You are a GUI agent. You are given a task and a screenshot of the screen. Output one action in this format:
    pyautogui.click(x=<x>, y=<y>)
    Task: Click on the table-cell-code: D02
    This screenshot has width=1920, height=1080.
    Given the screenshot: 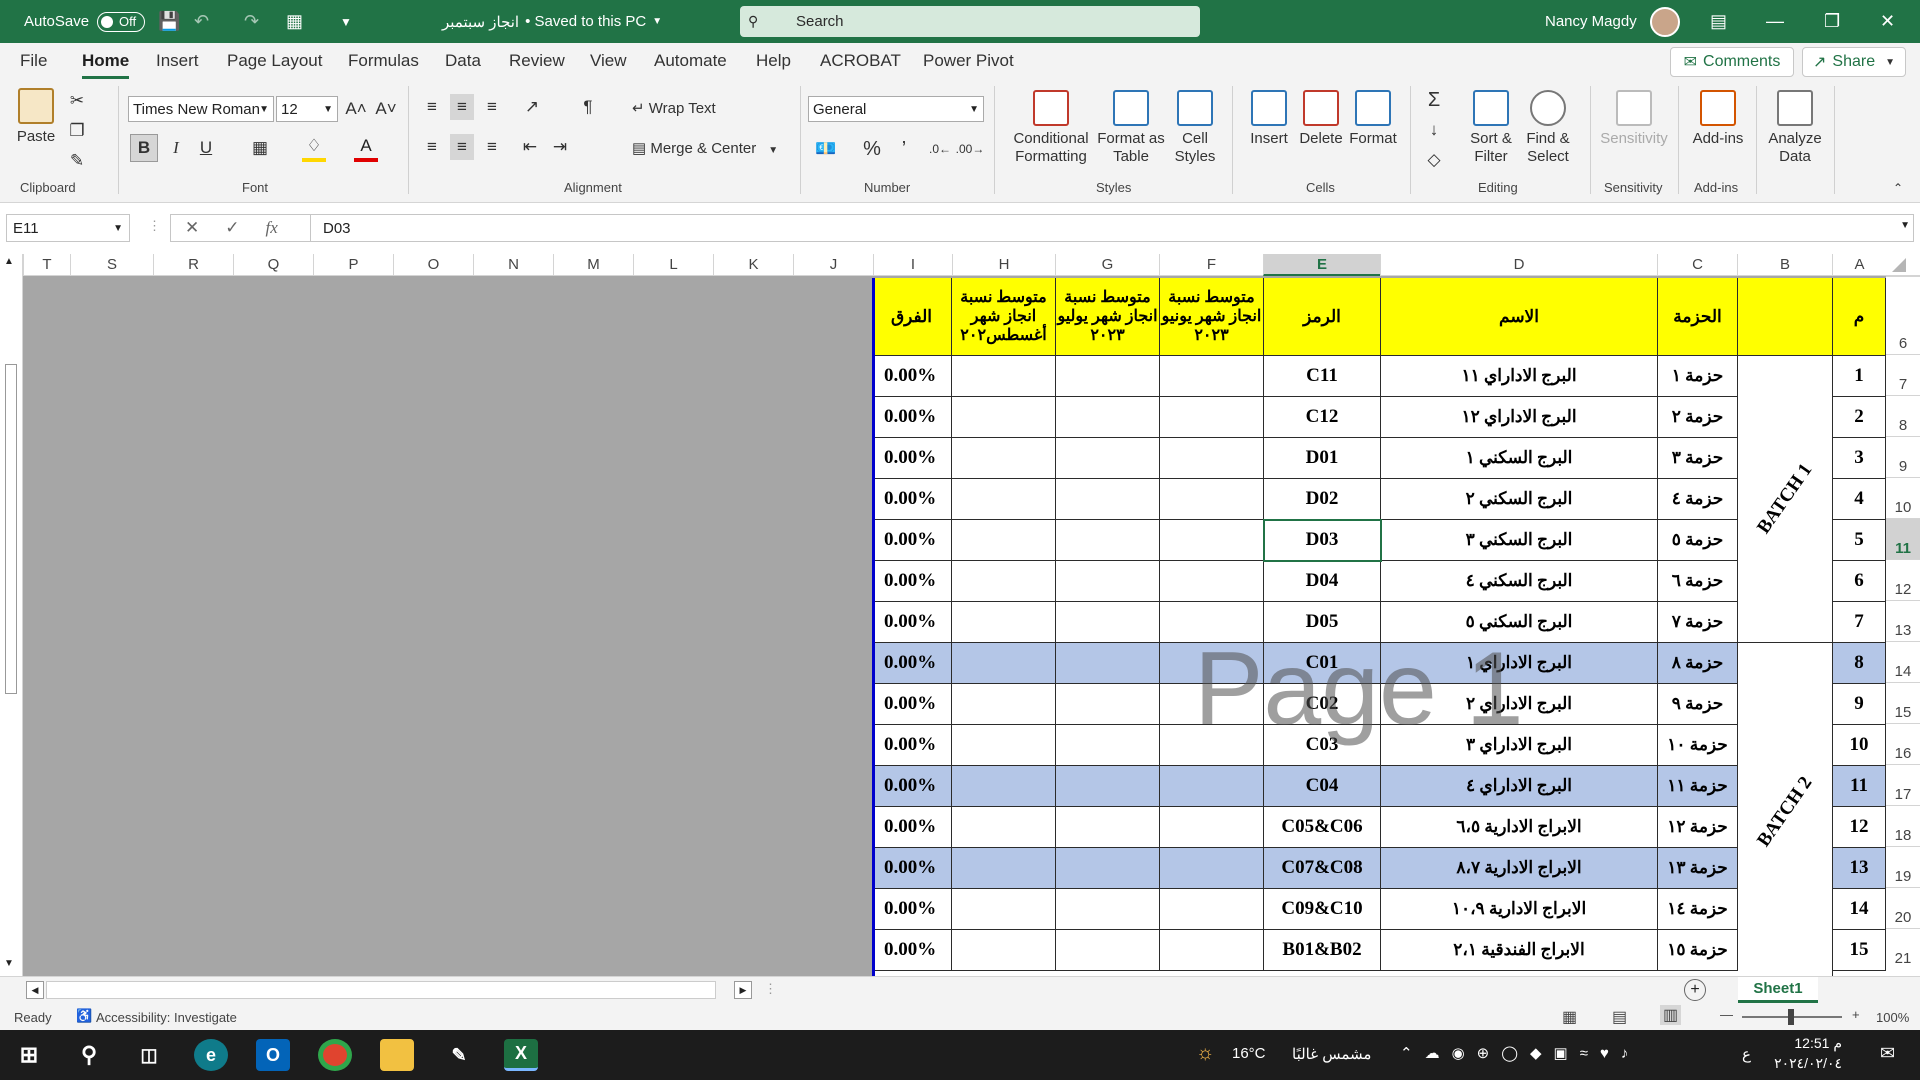 What is the action you would take?
    pyautogui.click(x=1322, y=499)
    